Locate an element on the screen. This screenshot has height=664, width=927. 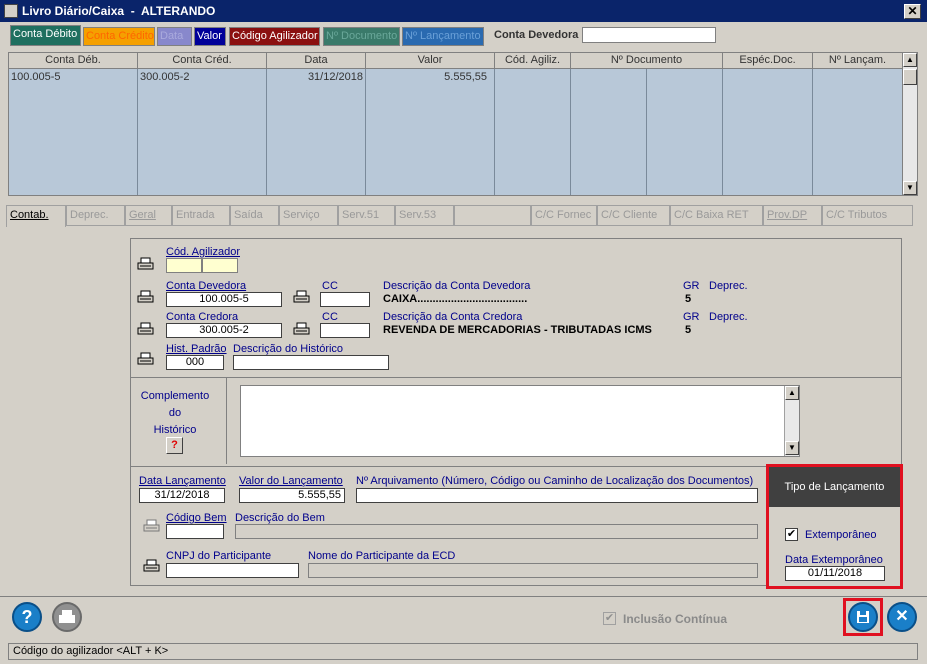
tab-0: Conta Débito is located at coordinates (45, 35).